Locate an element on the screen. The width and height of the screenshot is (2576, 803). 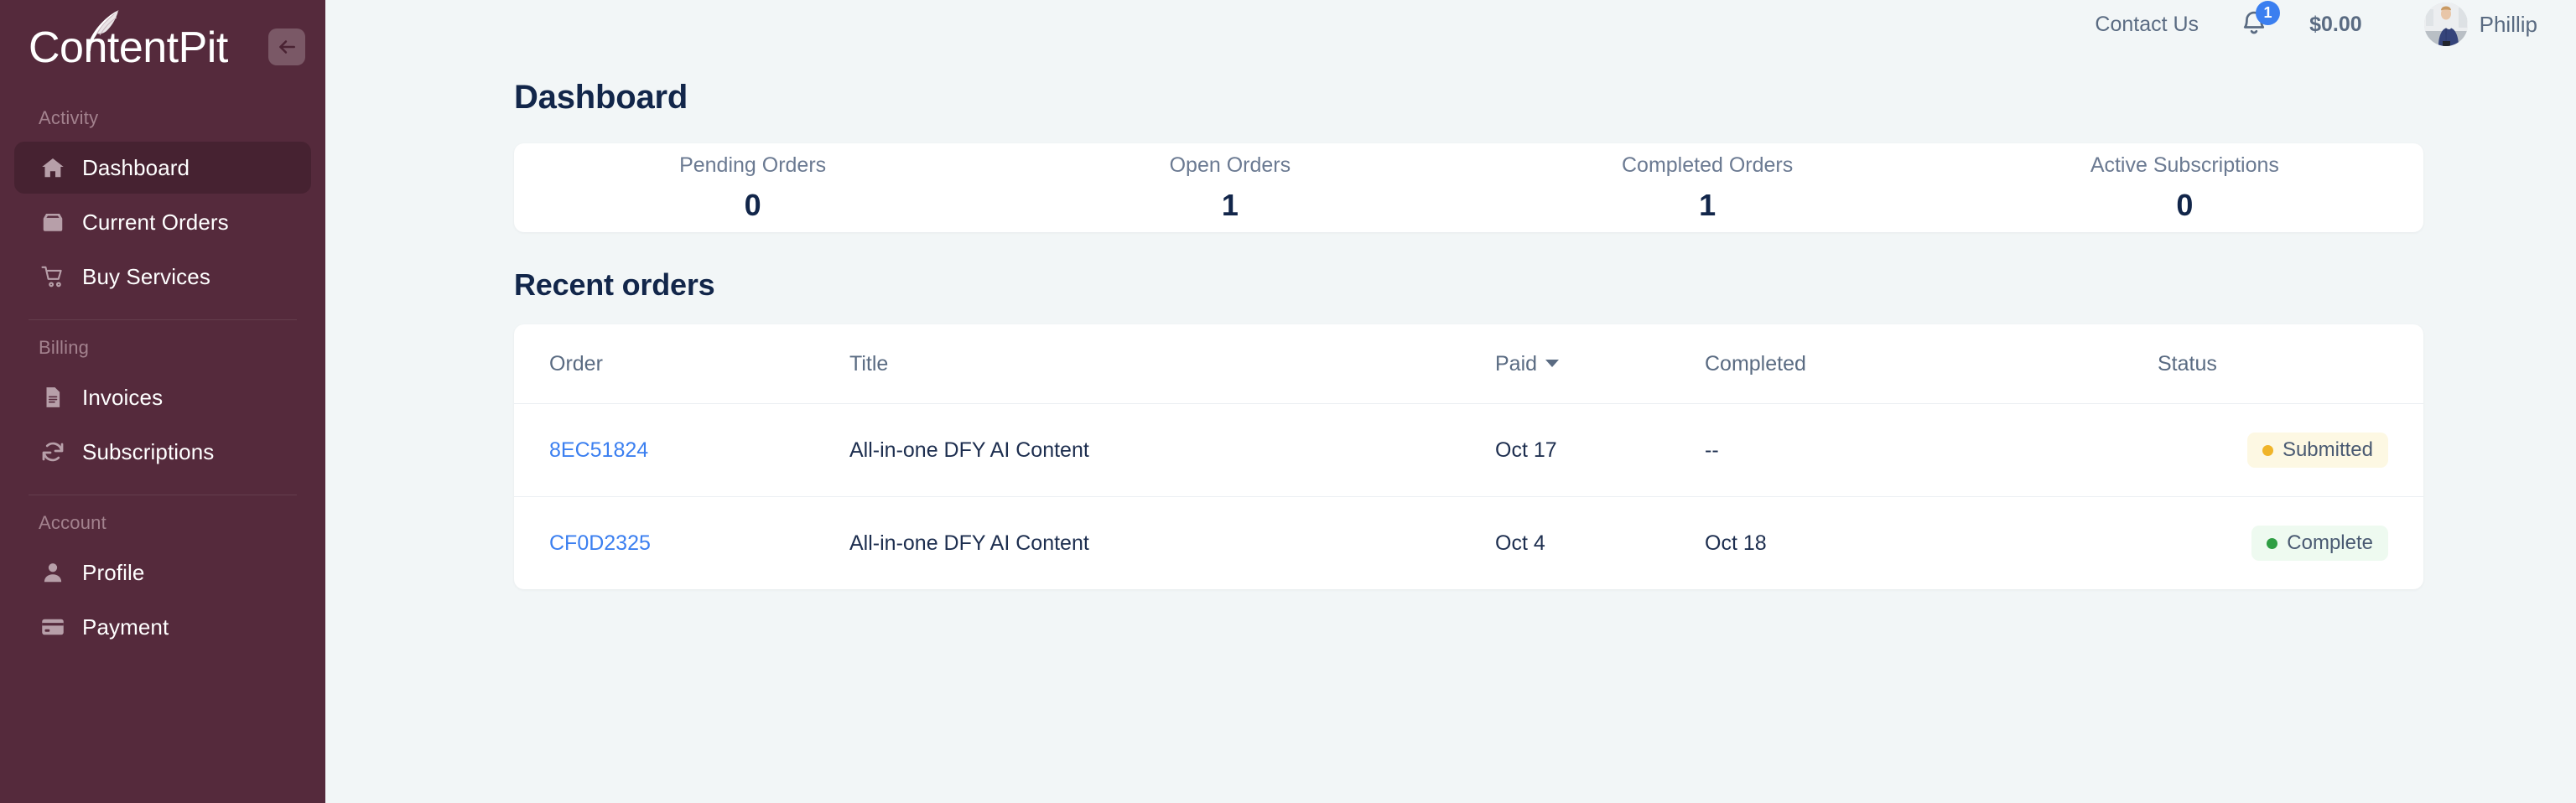
stat-label: Pending Orders is located at coordinates (753, 165).